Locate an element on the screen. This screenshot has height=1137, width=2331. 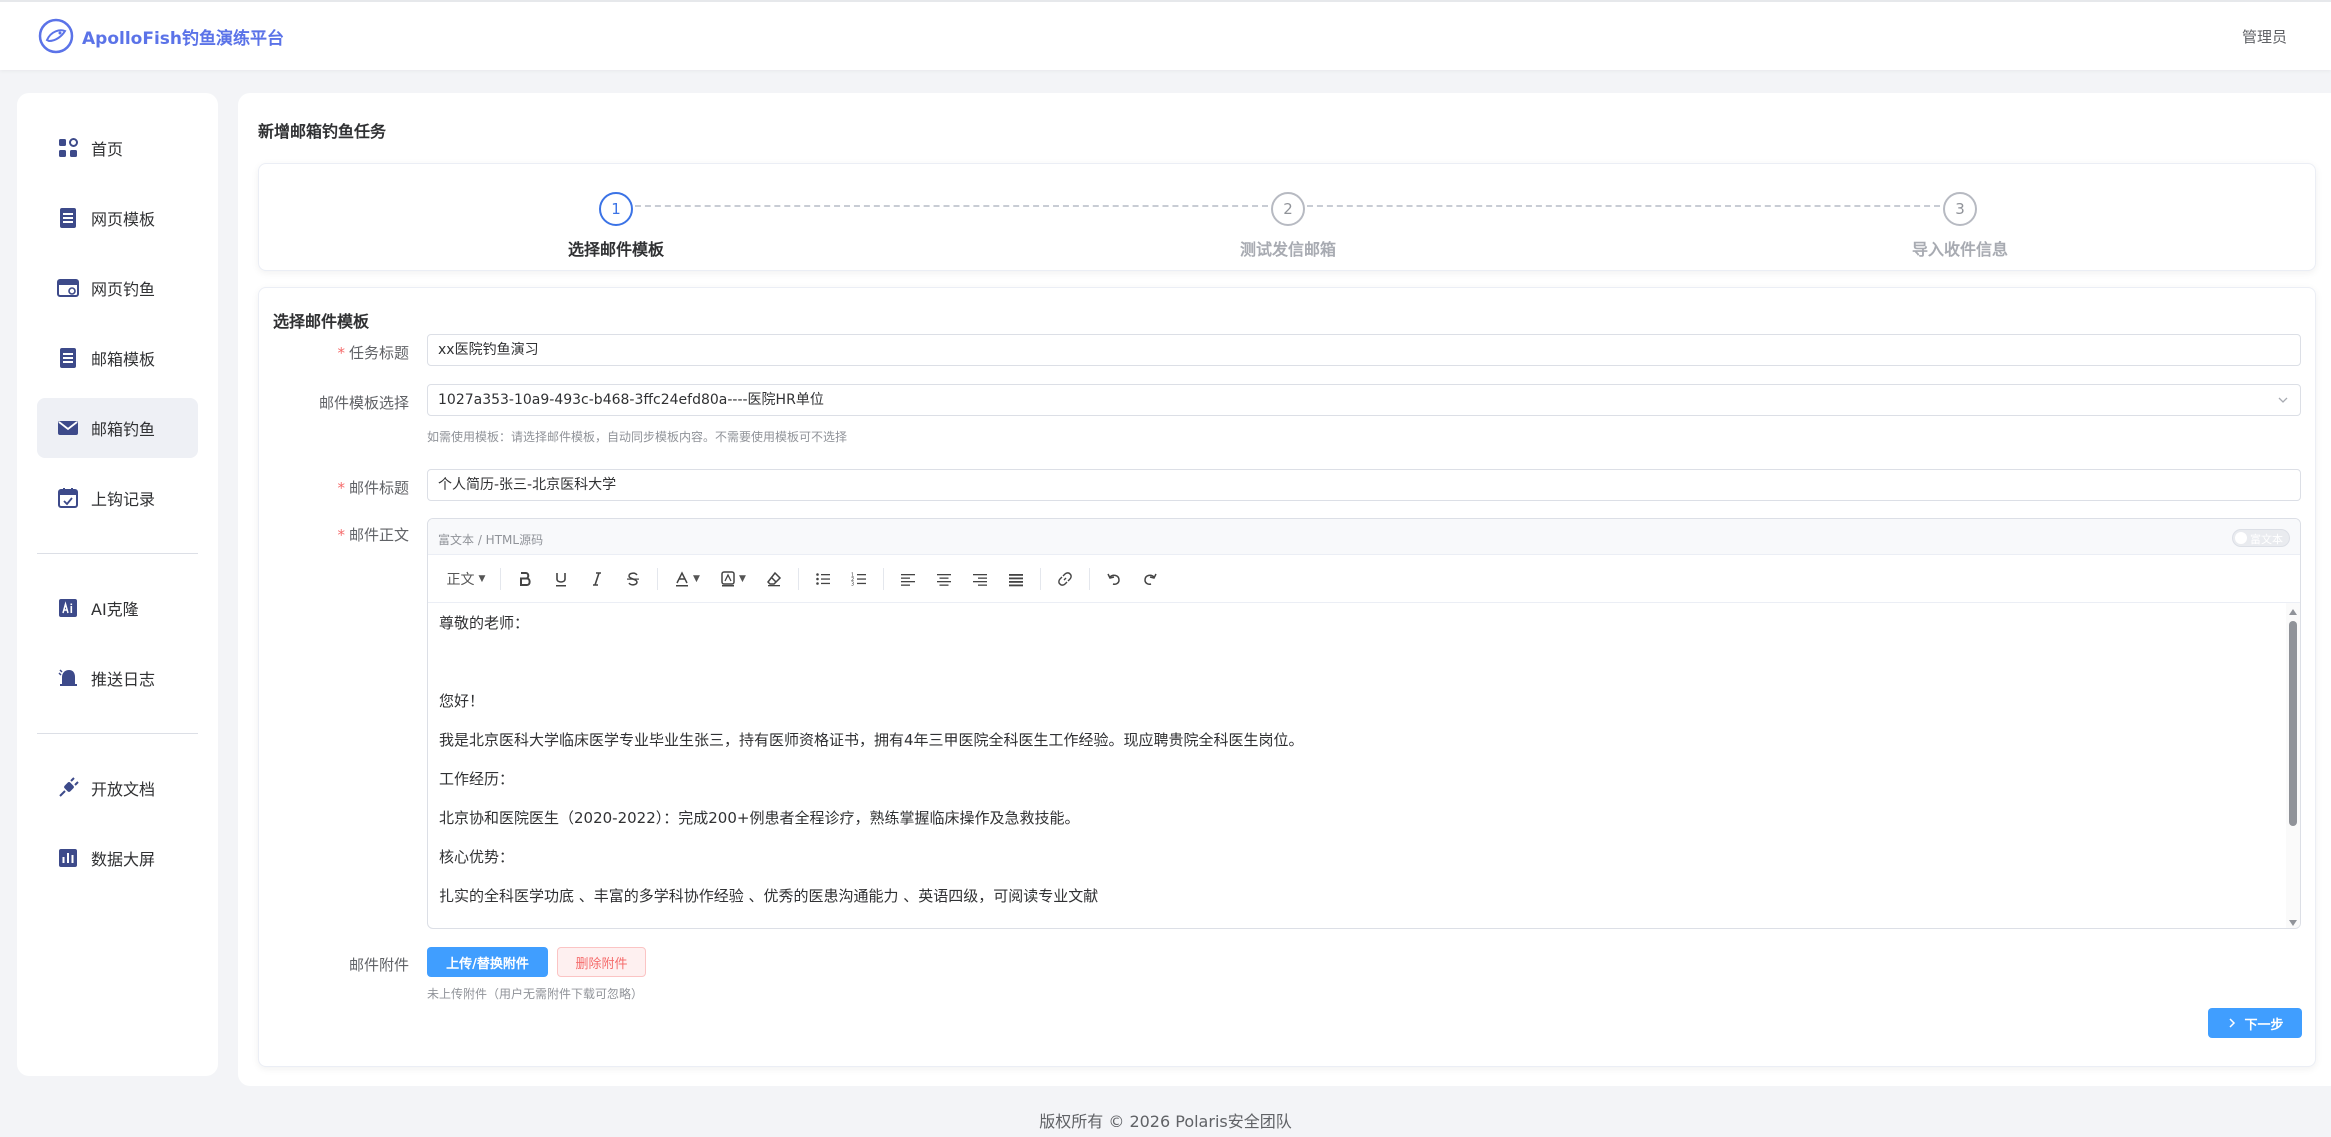
bullet-list-icon is located at coordinates (823, 578).